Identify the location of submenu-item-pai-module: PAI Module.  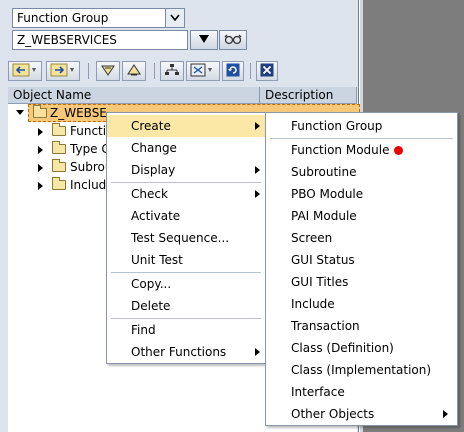
(361, 216).